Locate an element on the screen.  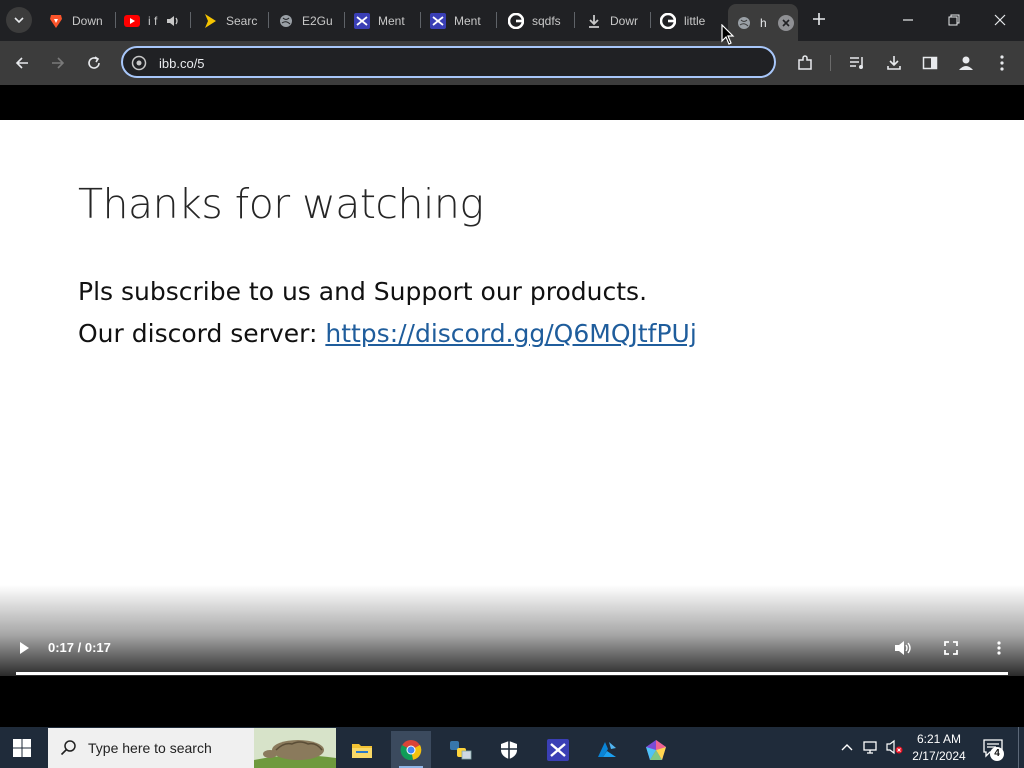
taskbar-mentor-app is located at coordinates (558, 749).